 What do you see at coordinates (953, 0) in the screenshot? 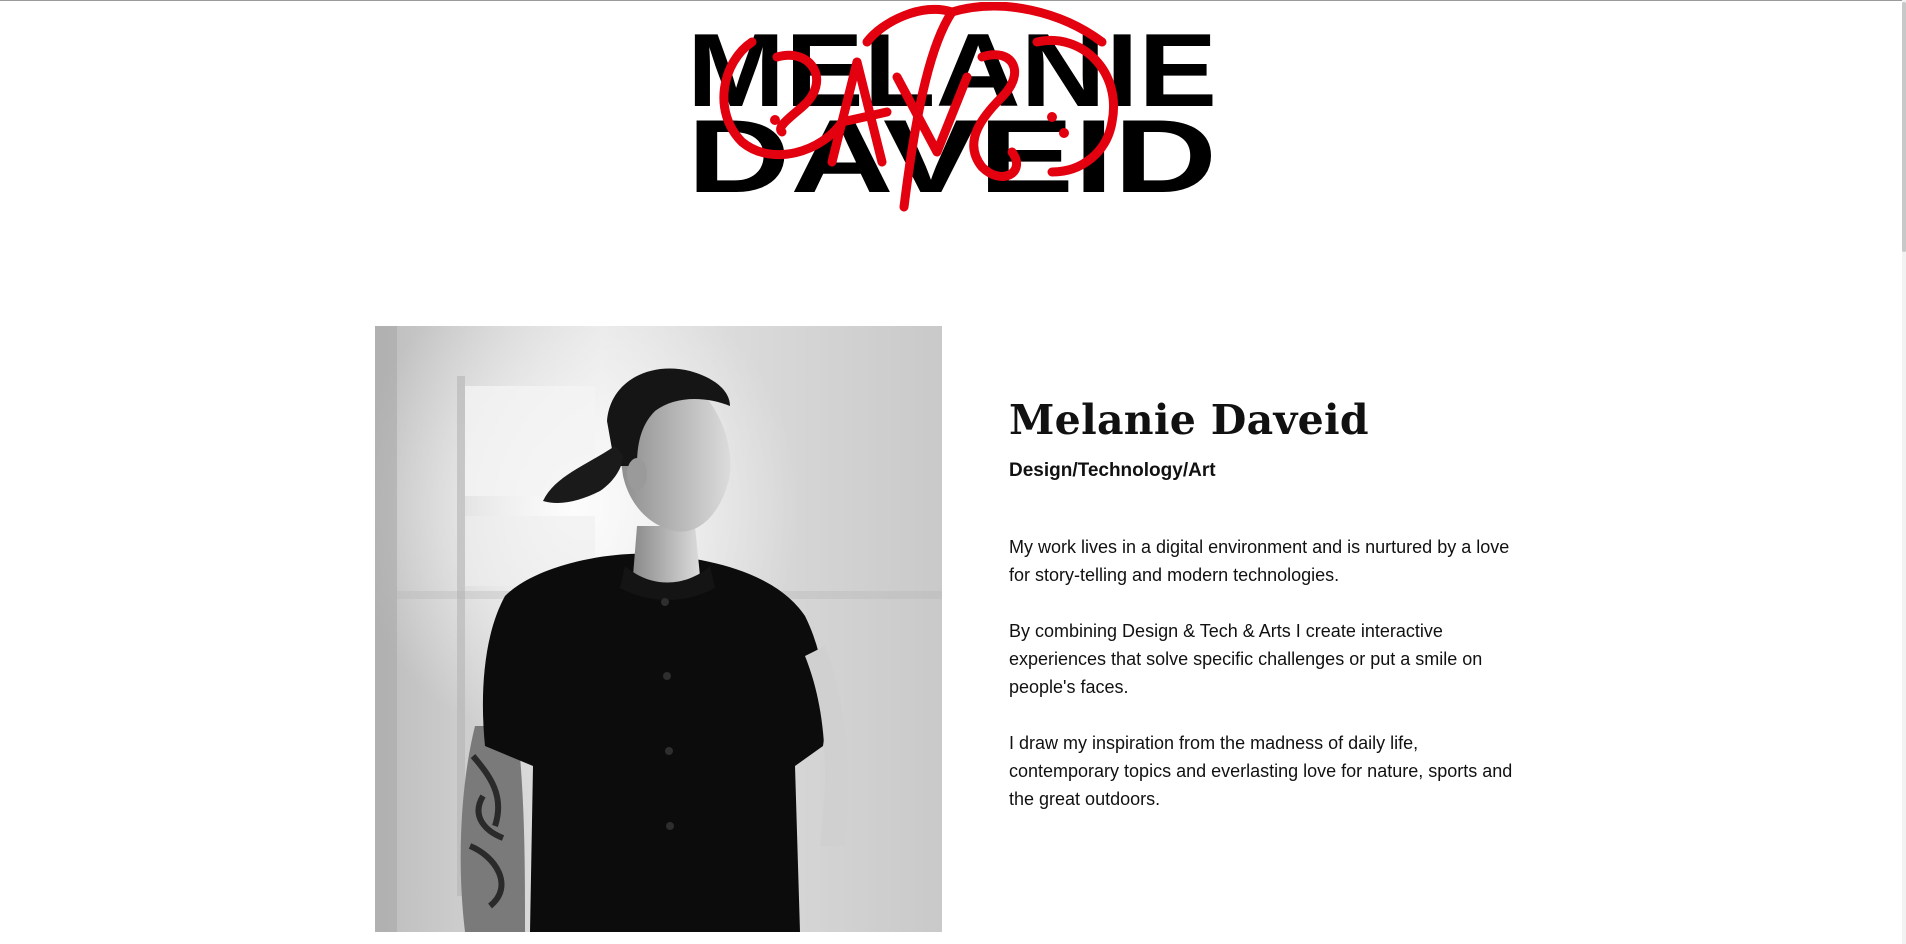
I see `top-divider` at bounding box center [953, 0].